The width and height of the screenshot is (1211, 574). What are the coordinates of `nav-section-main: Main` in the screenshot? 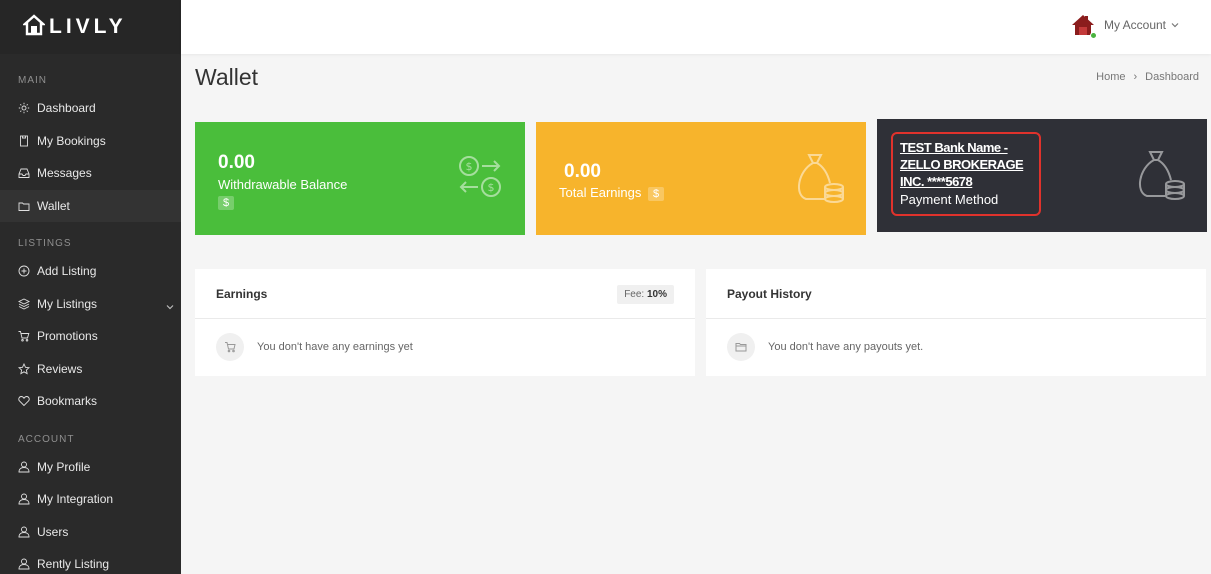 It's located at (32, 80).